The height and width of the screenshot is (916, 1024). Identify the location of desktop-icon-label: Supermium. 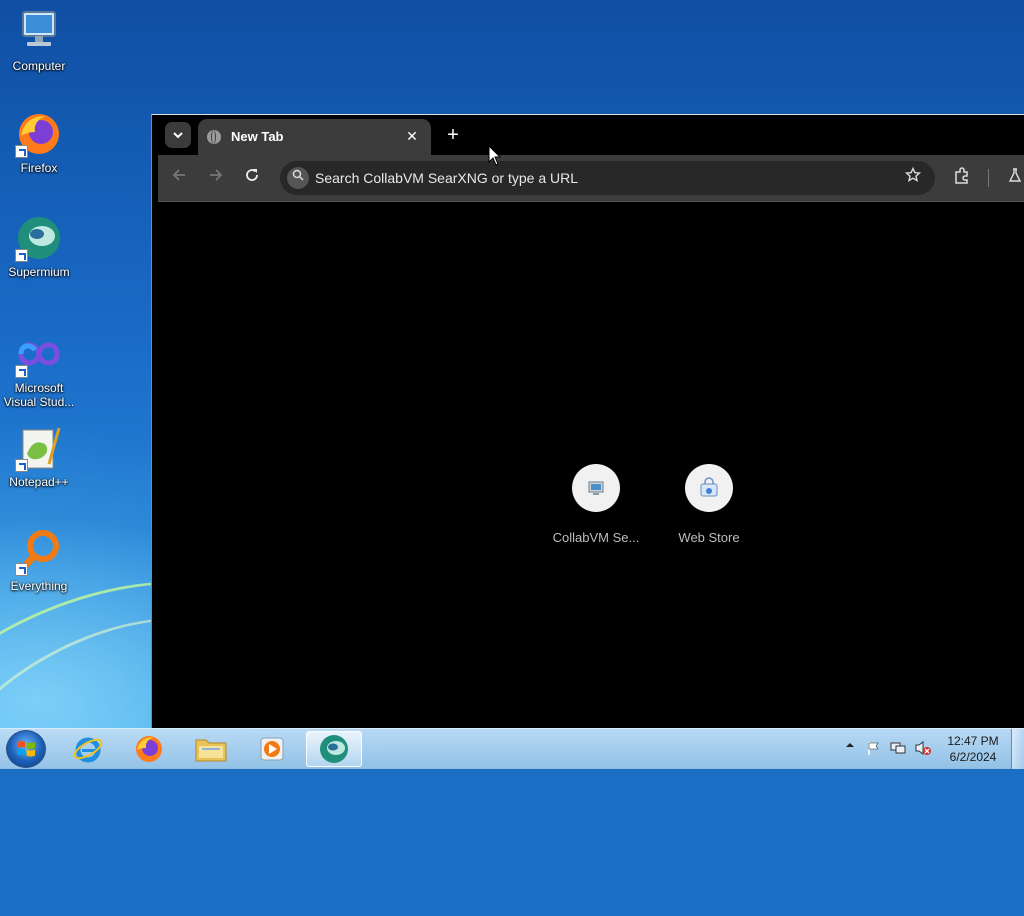
(39, 272).